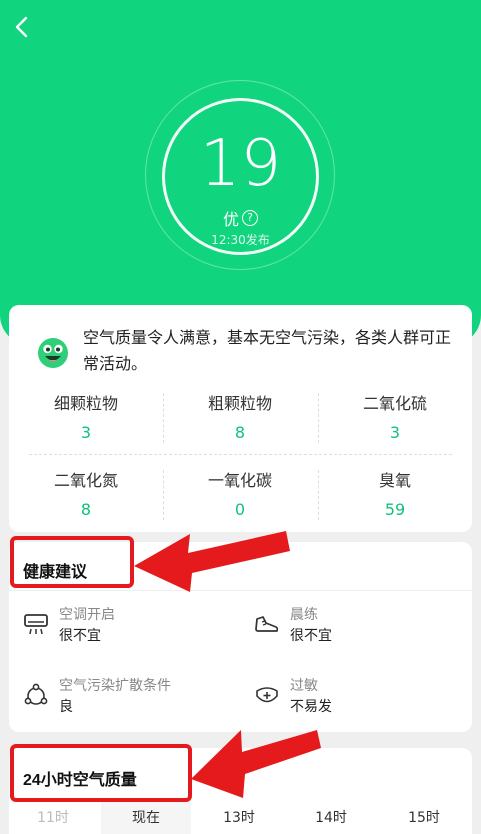 The height and width of the screenshot is (834, 481). Describe the element at coordinates (85, 480) in the screenshot. I see `pollutant-name: 二氧化氮` at that location.